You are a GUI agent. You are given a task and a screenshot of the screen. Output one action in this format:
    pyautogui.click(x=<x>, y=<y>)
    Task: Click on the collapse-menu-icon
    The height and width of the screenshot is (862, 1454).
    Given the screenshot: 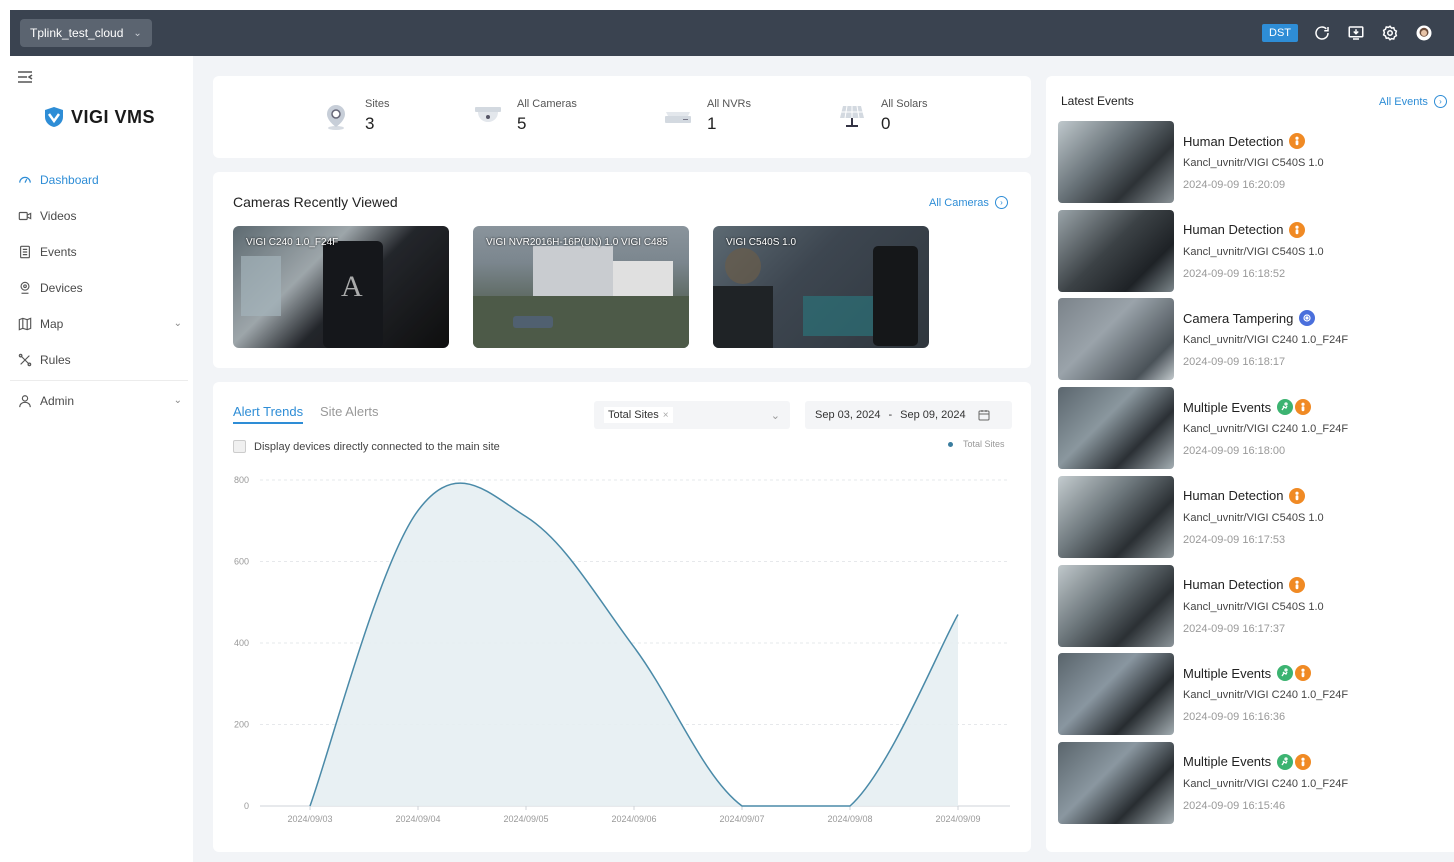 What is the action you would take?
    pyautogui.click(x=25, y=77)
    